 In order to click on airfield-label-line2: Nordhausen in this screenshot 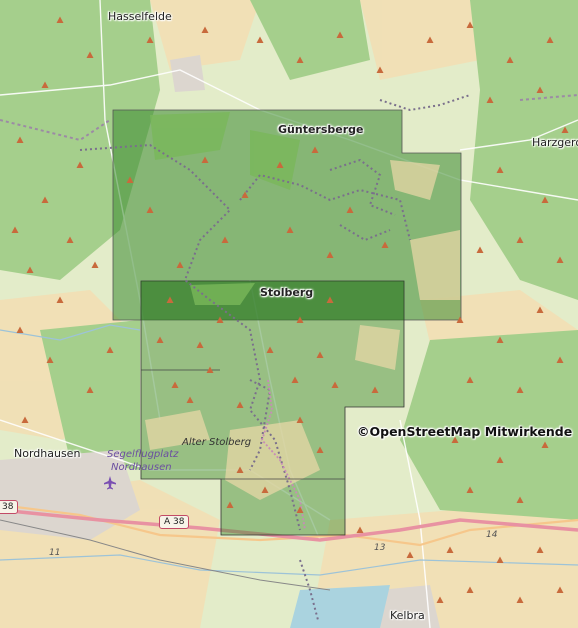, I will do `click(141, 467)`.